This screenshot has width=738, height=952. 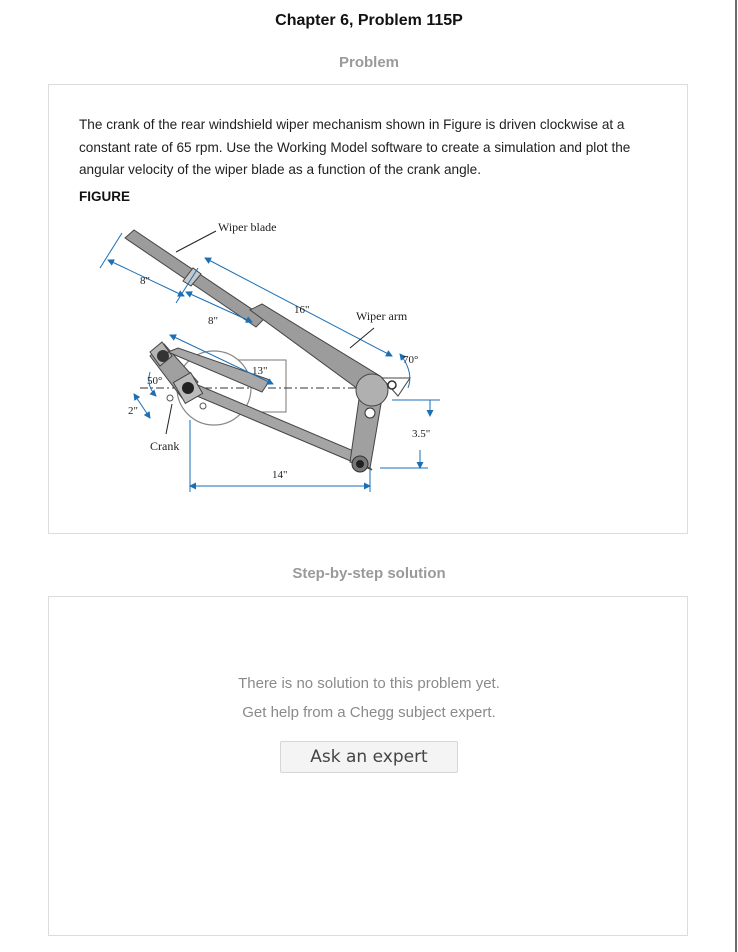 I want to click on rocker-end-pin, so click(x=360, y=464).